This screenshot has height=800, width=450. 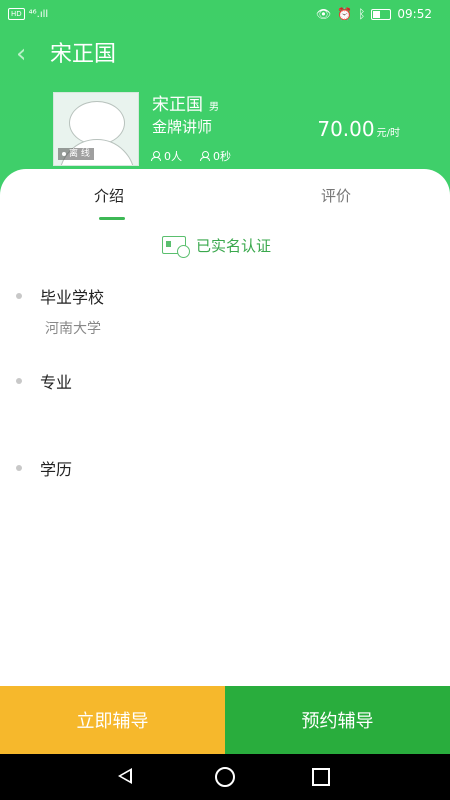 What do you see at coordinates (324, 14) in the screenshot?
I see `eye-icon: 👁` at bounding box center [324, 14].